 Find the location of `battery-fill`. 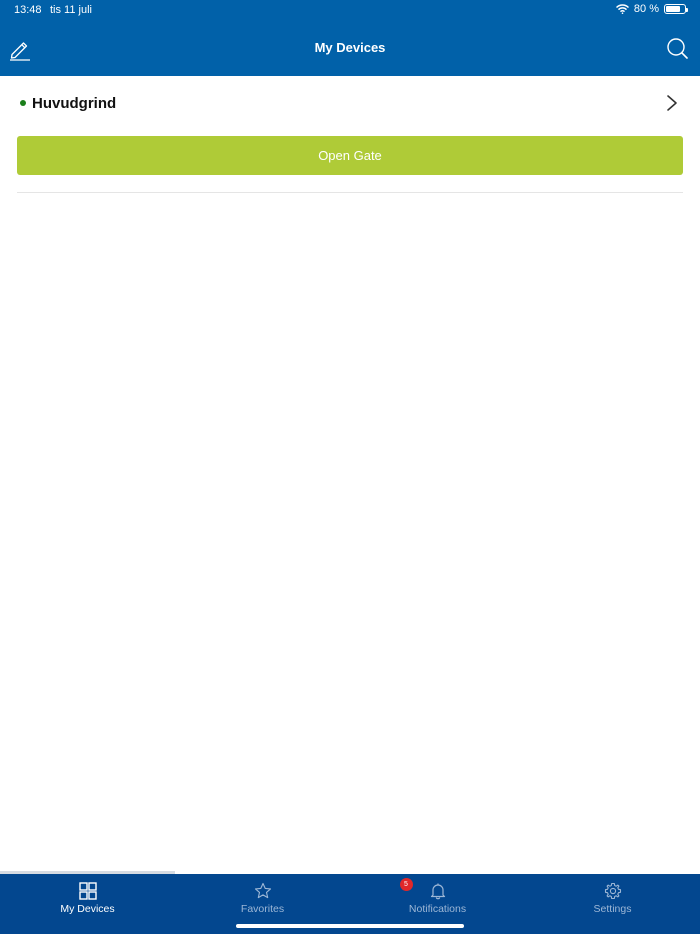

battery-fill is located at coordinates (673, 9).